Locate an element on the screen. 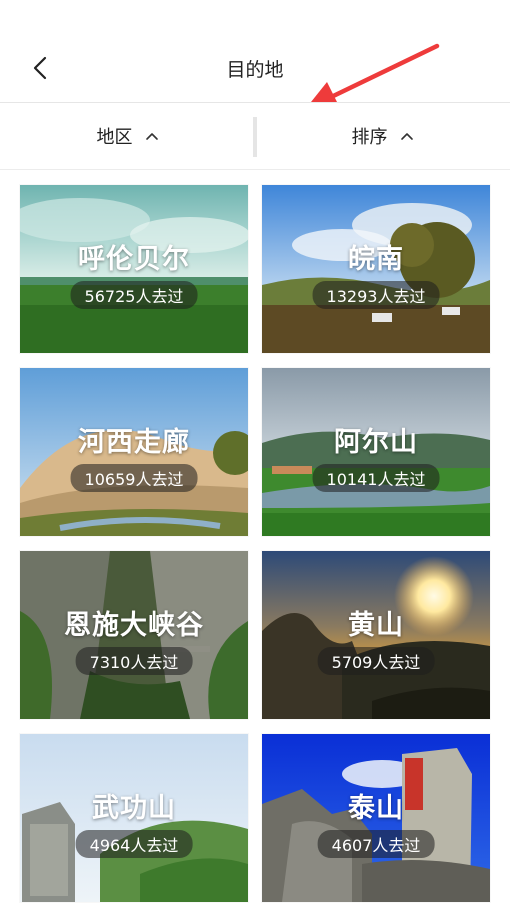 Image resolution: width=510 pixels, height=909 pixels. visitor-count: 4607人去过 is located at coordinates (376, 844).